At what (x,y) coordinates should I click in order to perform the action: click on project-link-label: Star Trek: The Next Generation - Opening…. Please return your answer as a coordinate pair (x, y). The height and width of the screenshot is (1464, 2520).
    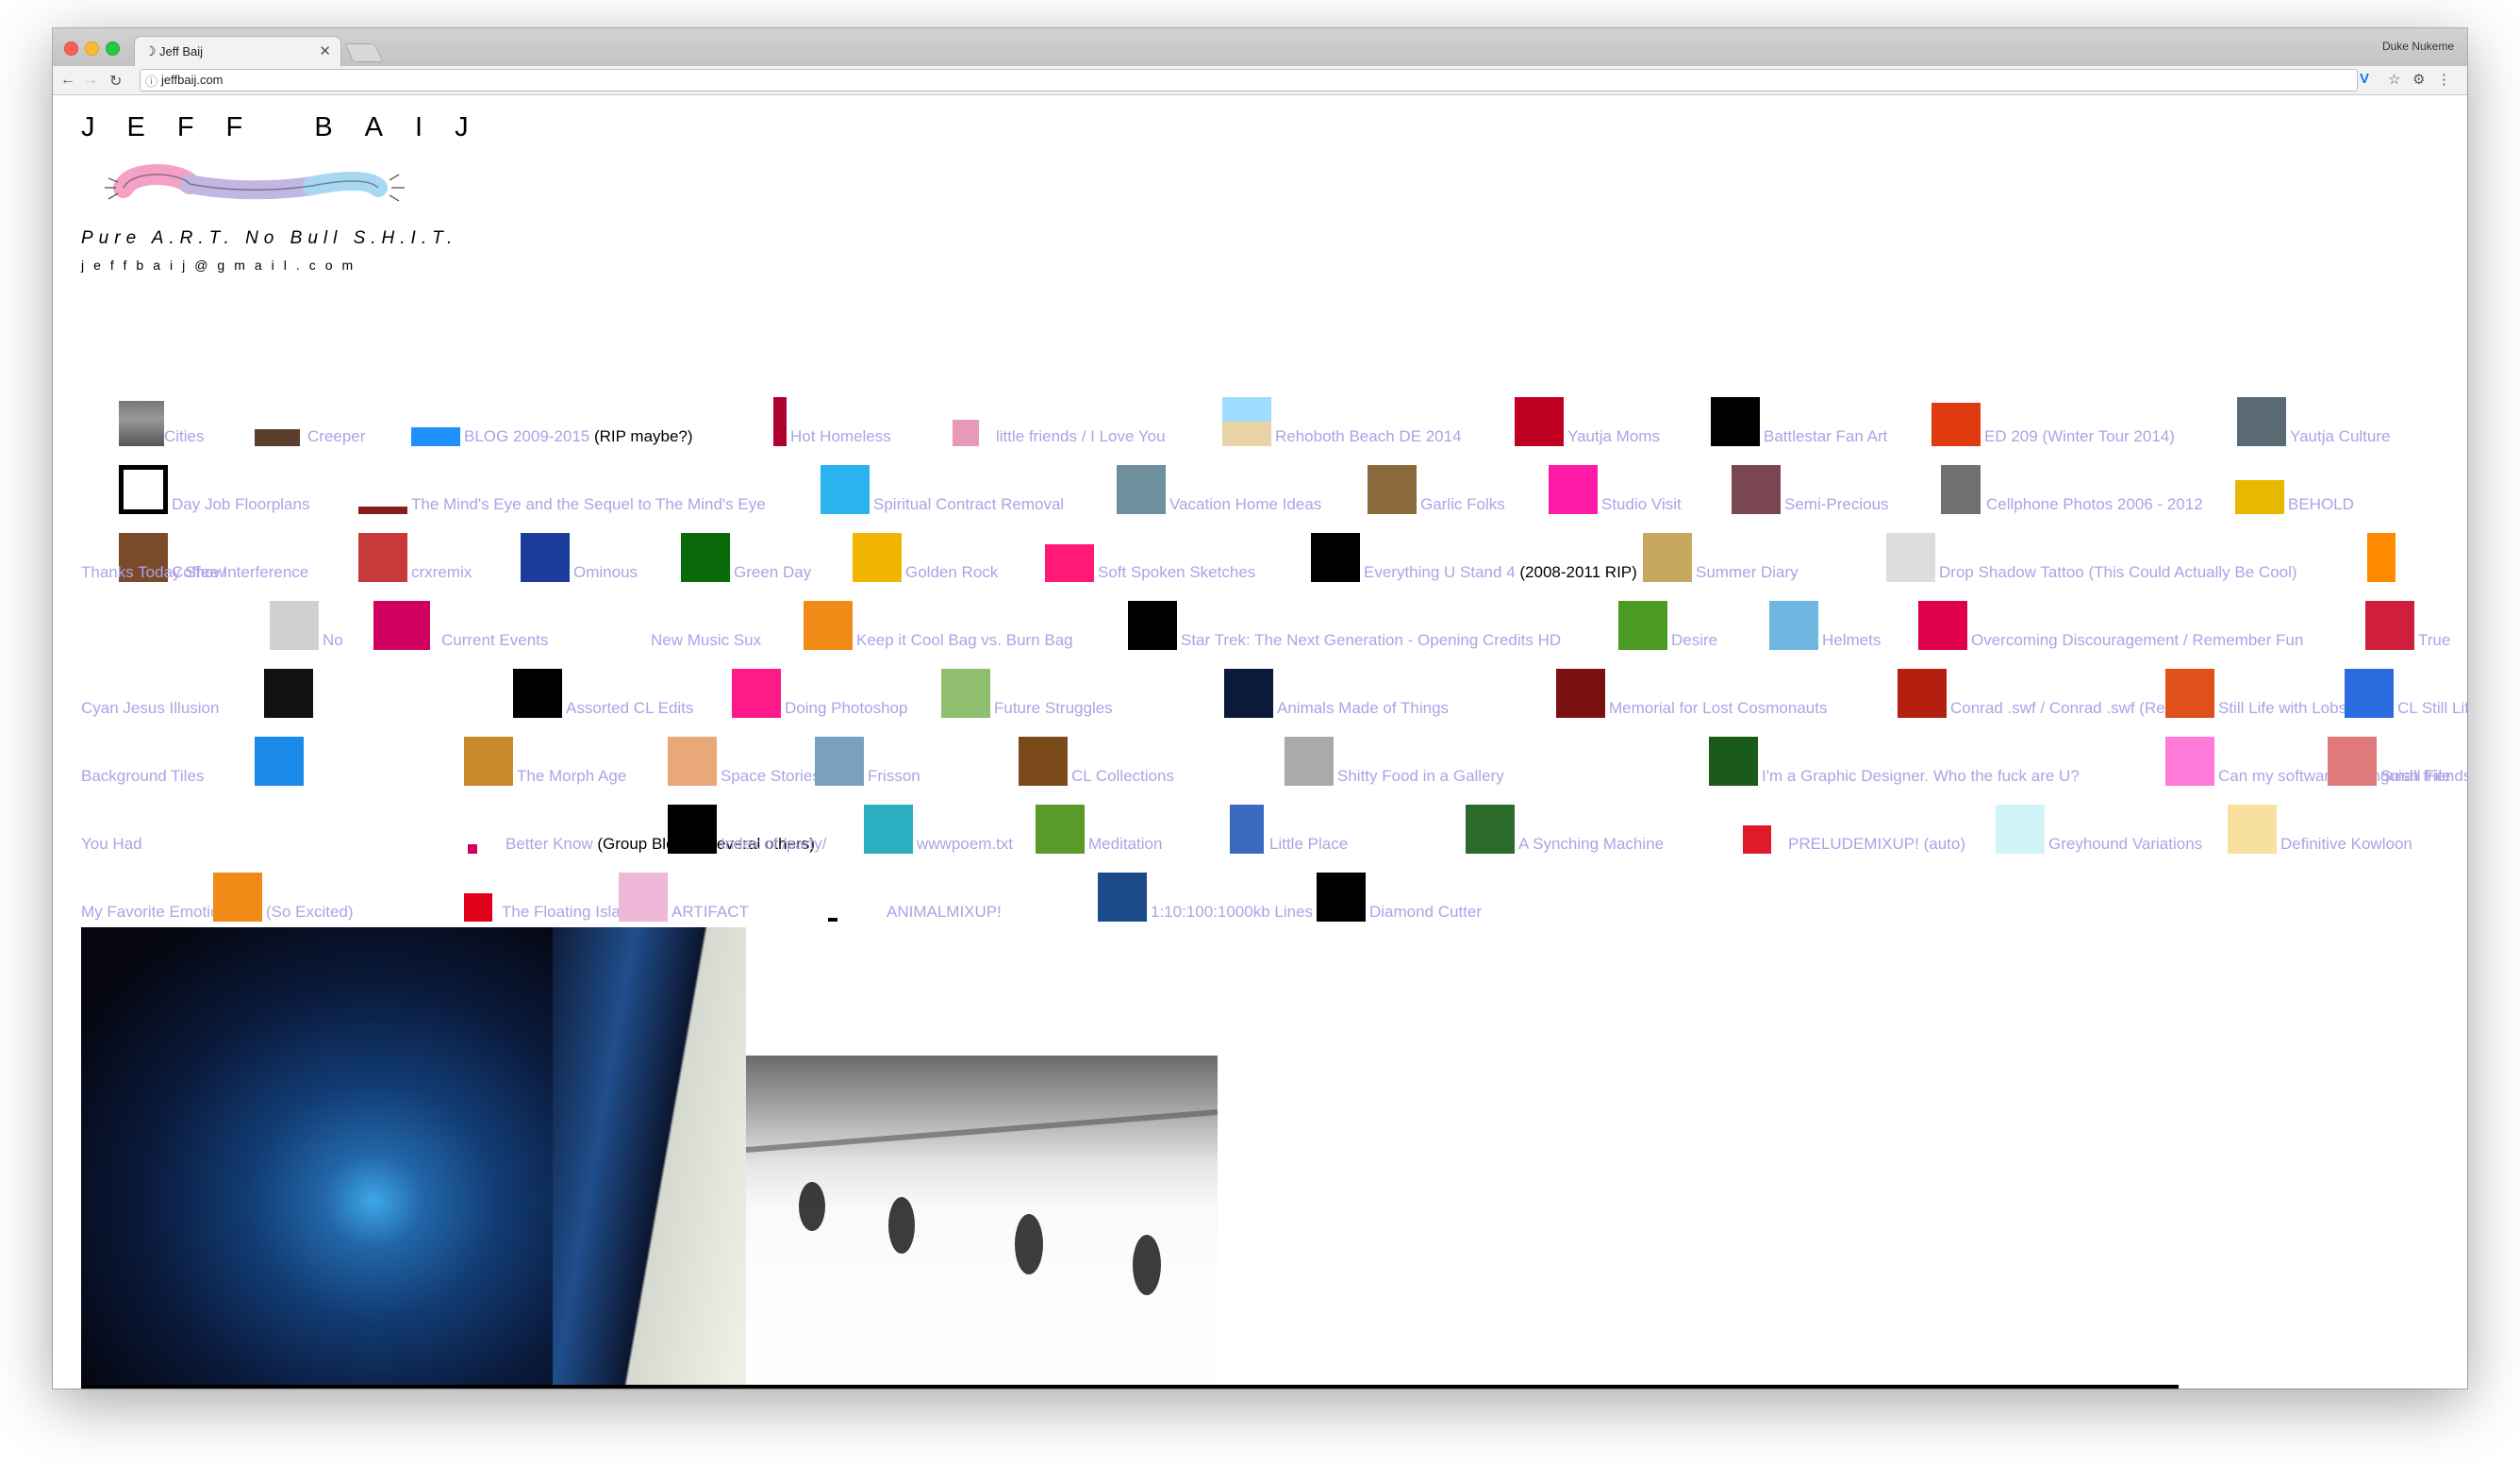
    Looking at the image, I should click on (1371, 640).